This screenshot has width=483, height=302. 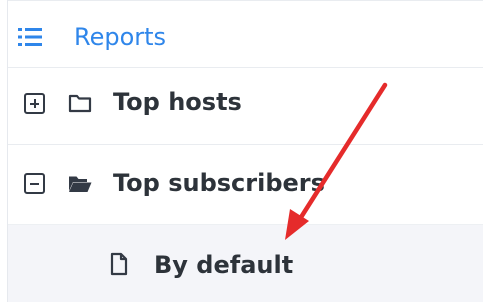 I want to click on tree-item-label: Top subscribers, so click(x=219, y=183).